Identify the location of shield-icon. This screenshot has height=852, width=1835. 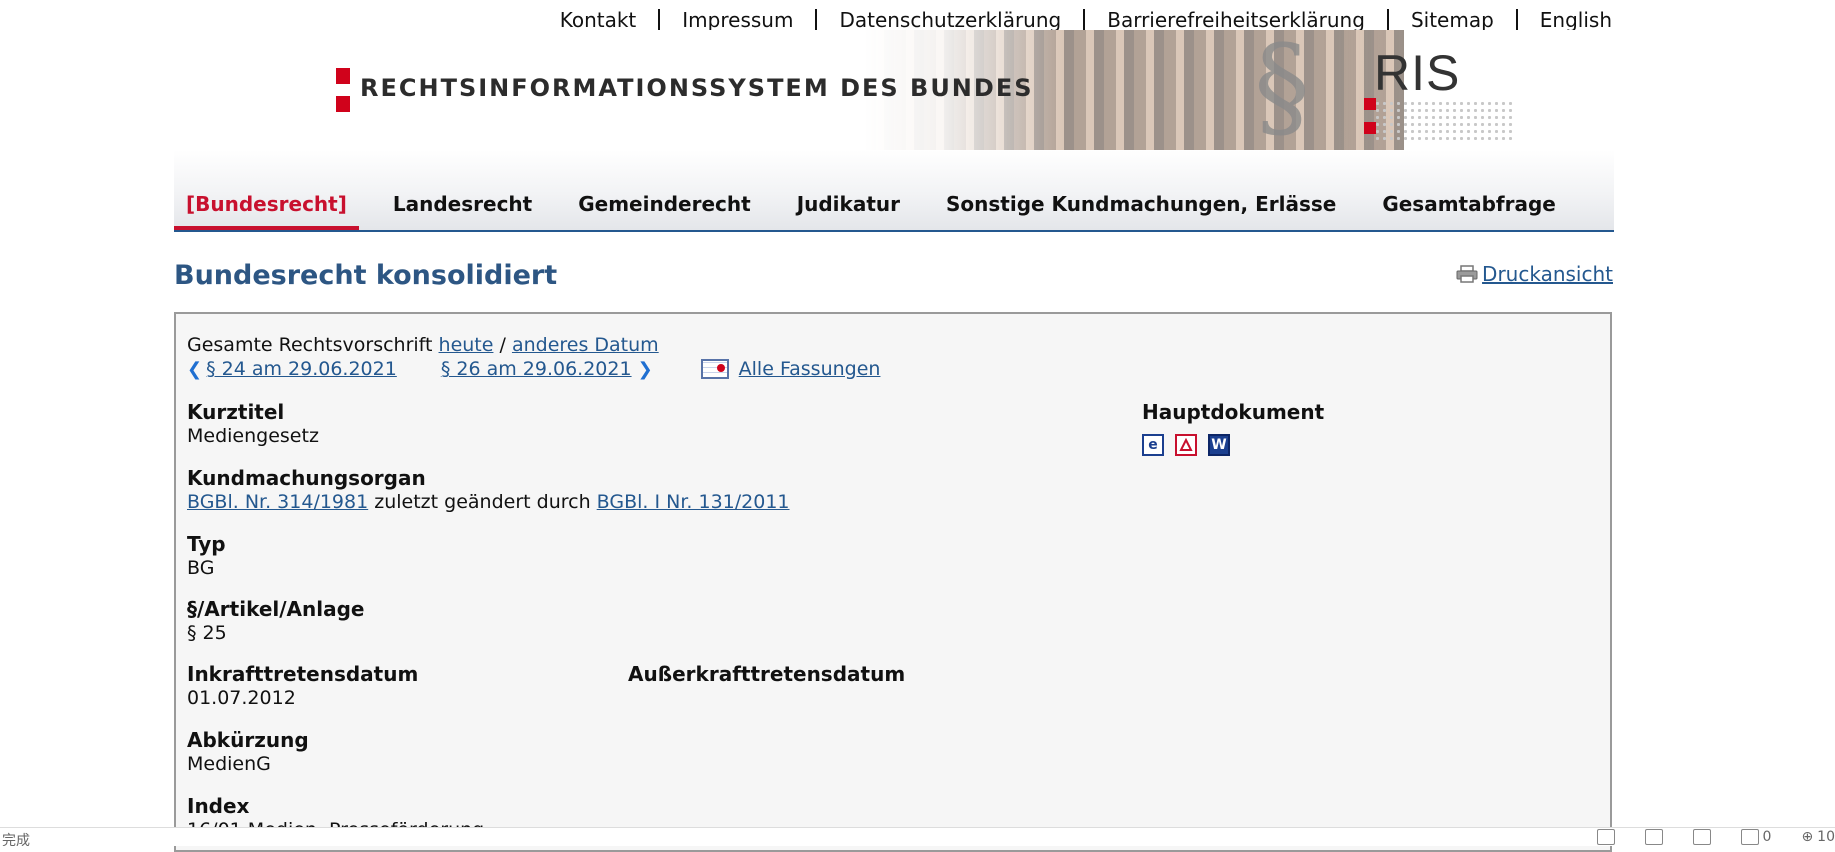
(1749, 837).